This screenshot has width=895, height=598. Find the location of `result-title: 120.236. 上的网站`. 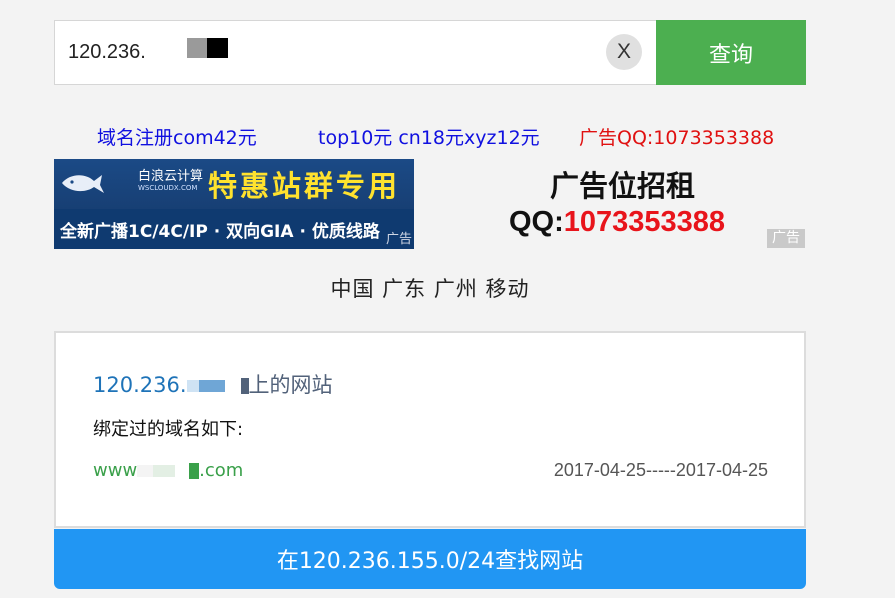

result-title: 120.236. 上的网站 is located at coordinates (213, 384).